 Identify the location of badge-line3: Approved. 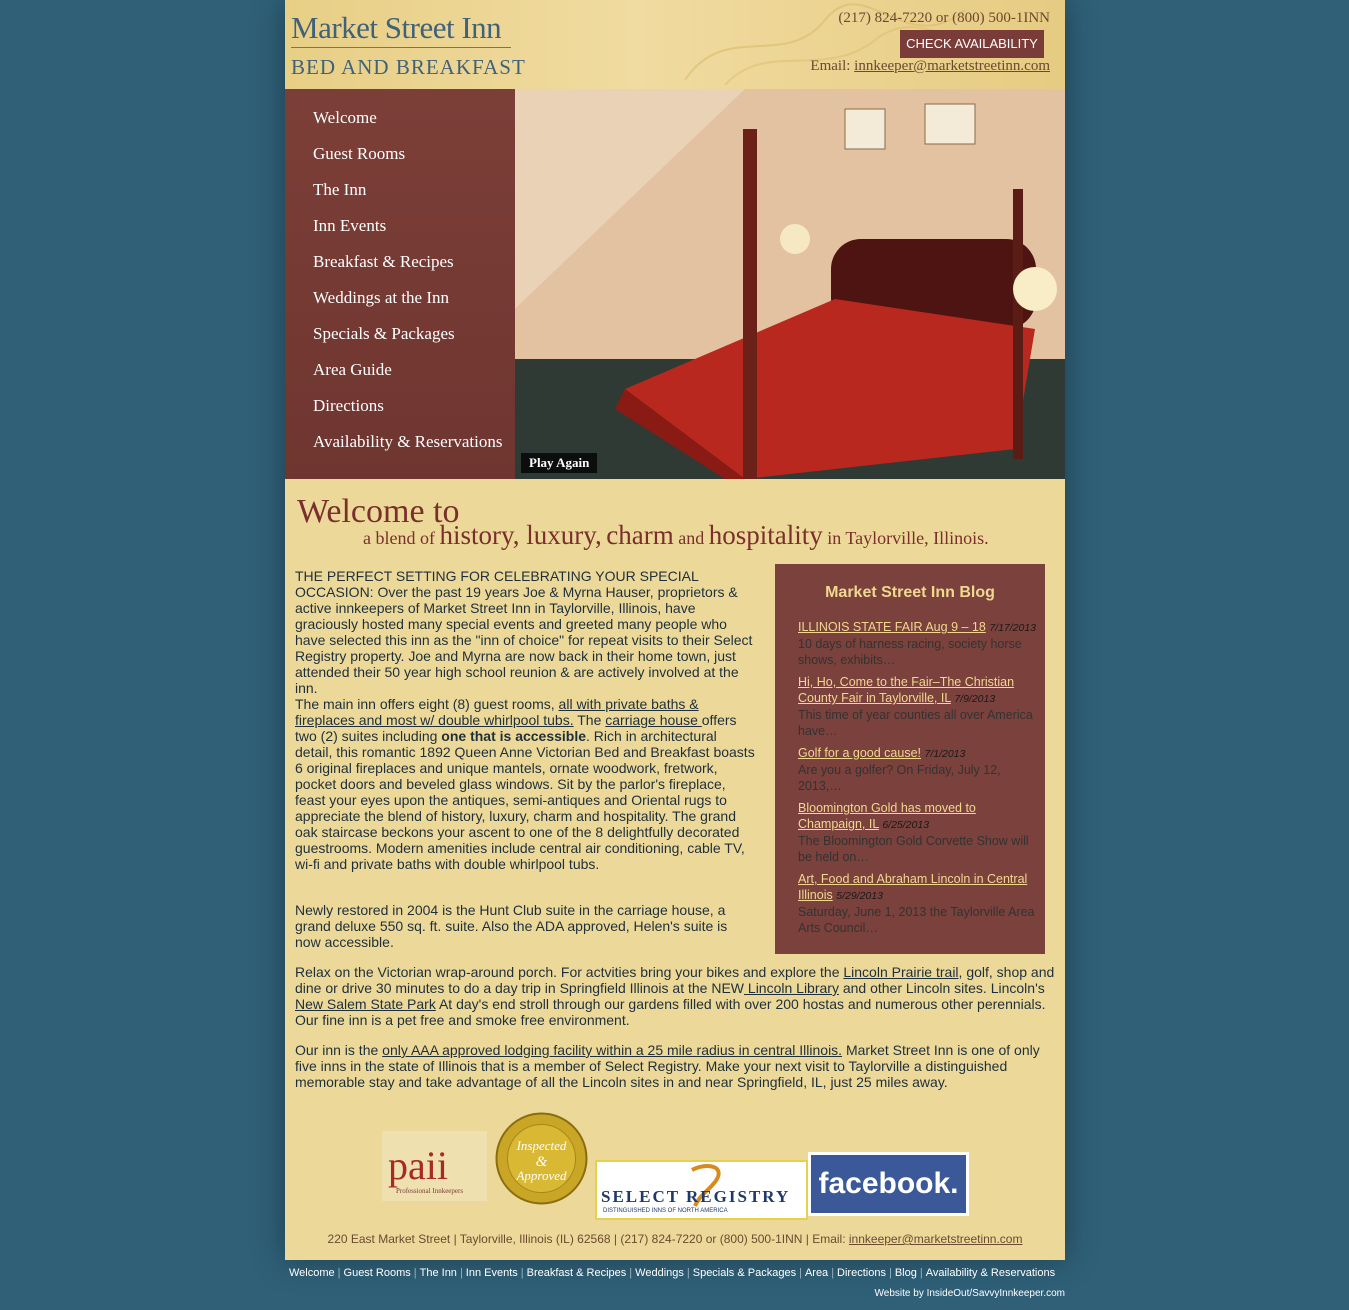
(541, 1175).